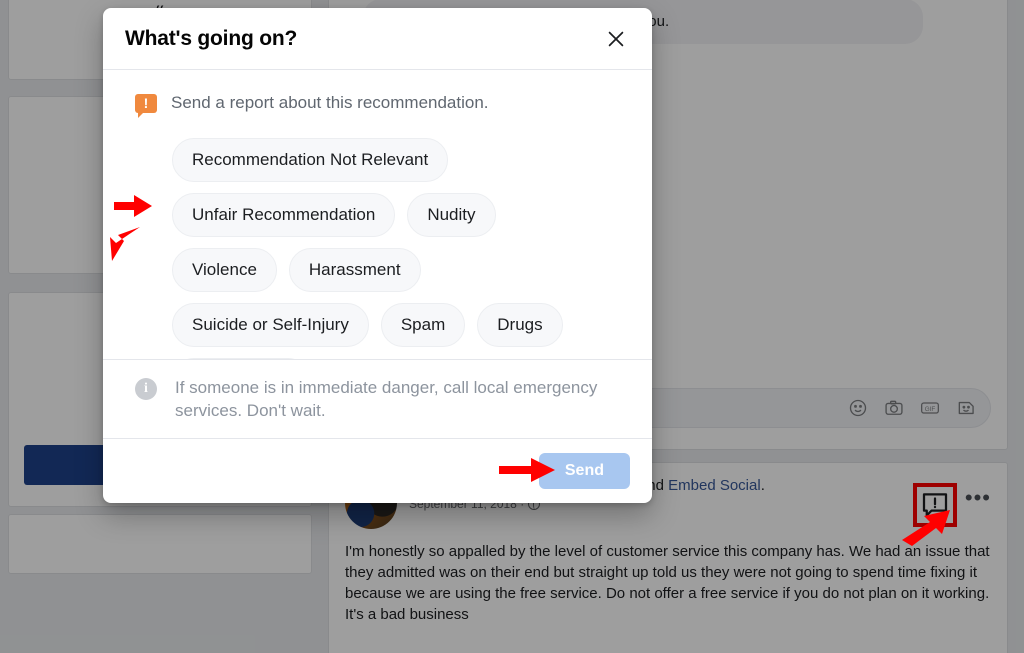  Describe the element at coordinates (270, 325) in the screenshot. I see `option-suicide-or-self-injury: Suicide or Self-Injury` at that location.